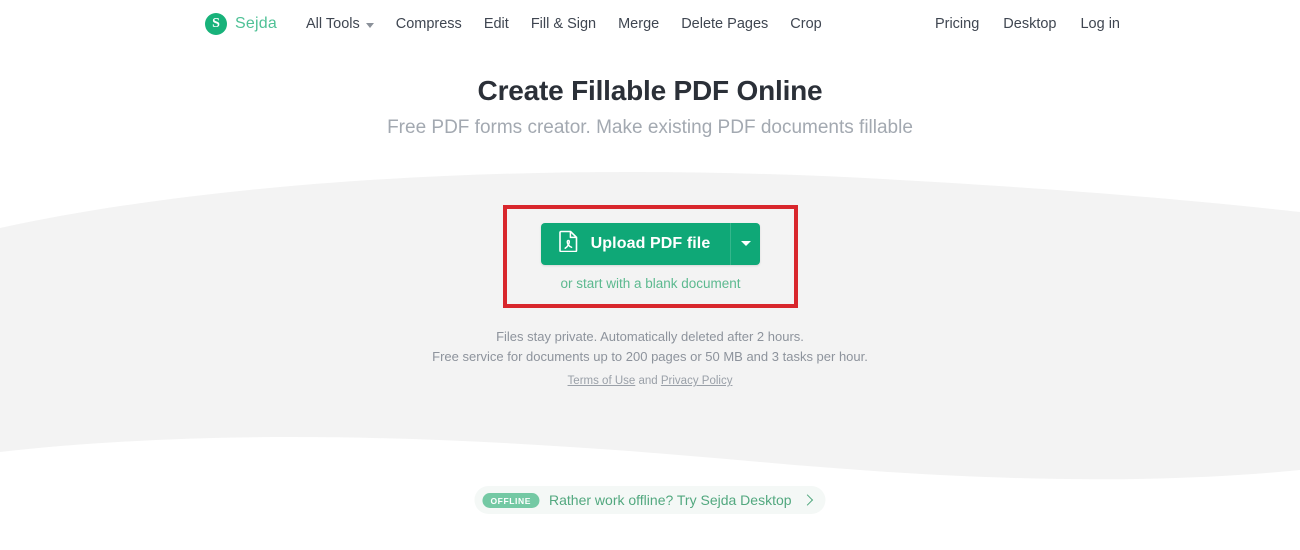  I want to click on brand-name-label: Sejda, so click(256, 23).